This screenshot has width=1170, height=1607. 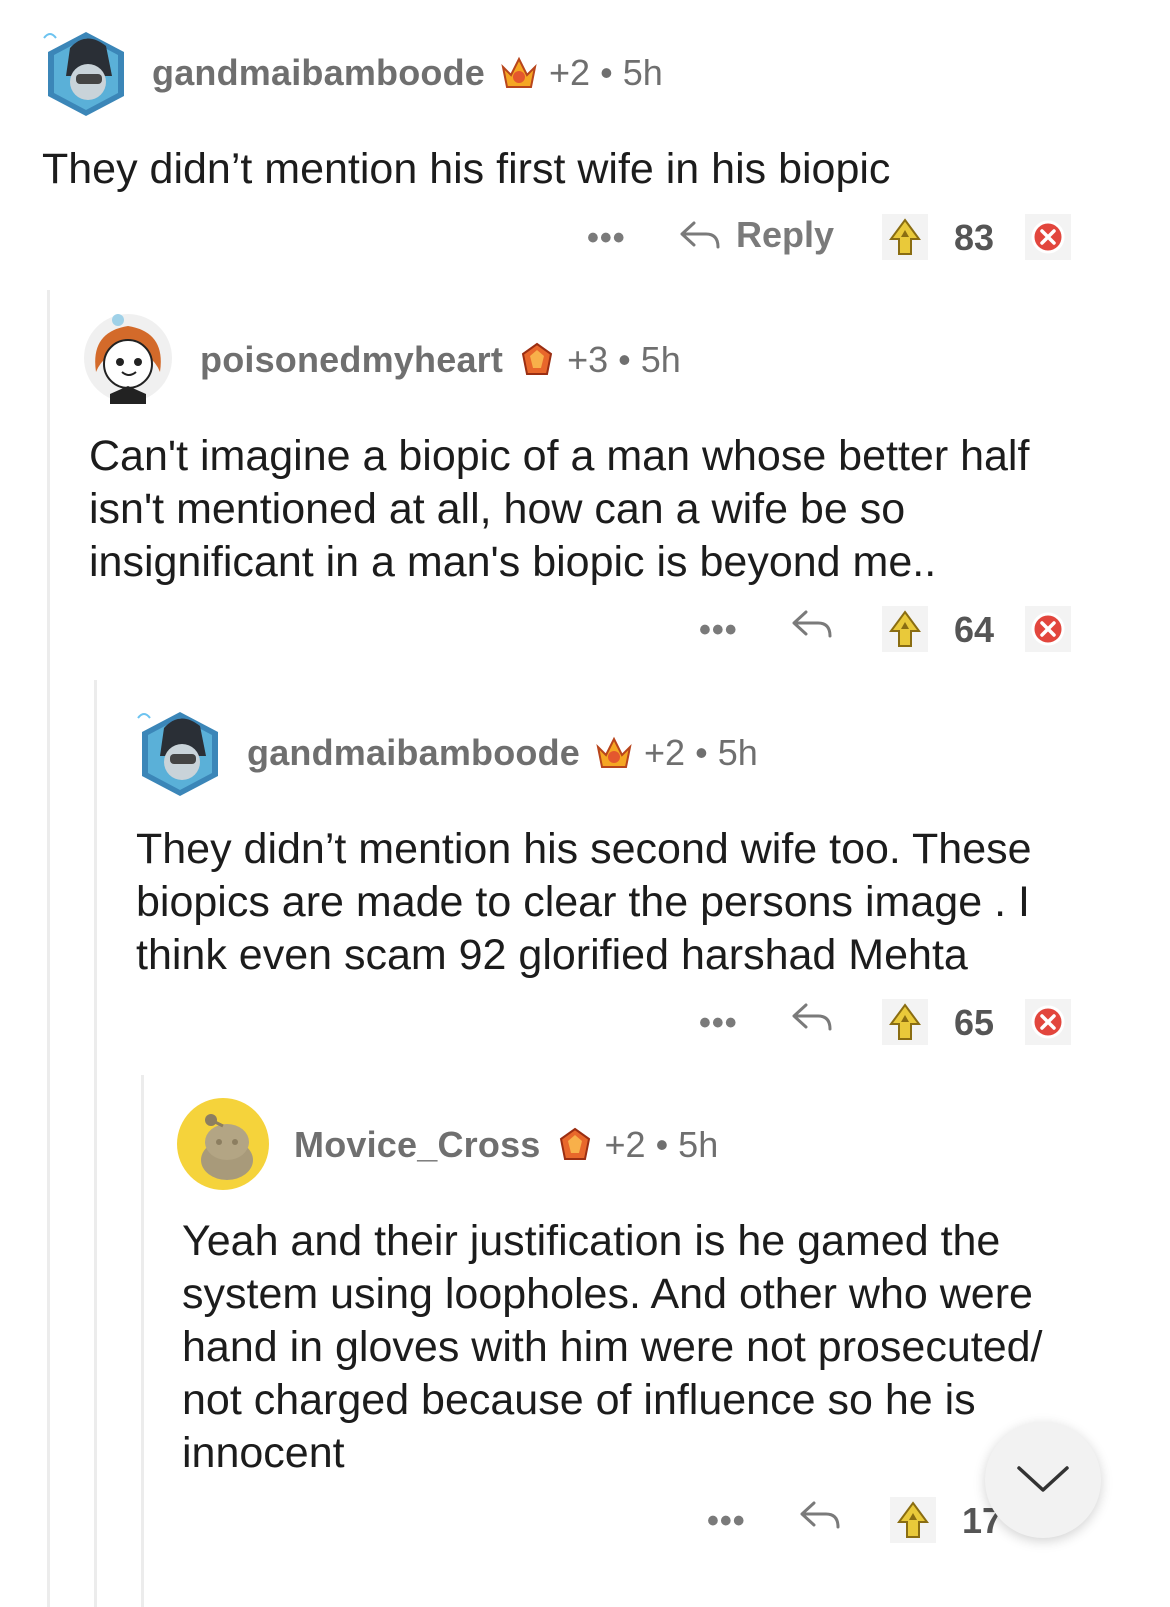 I want to click on username: Movice_Cross, so click(x=417, y=1145).